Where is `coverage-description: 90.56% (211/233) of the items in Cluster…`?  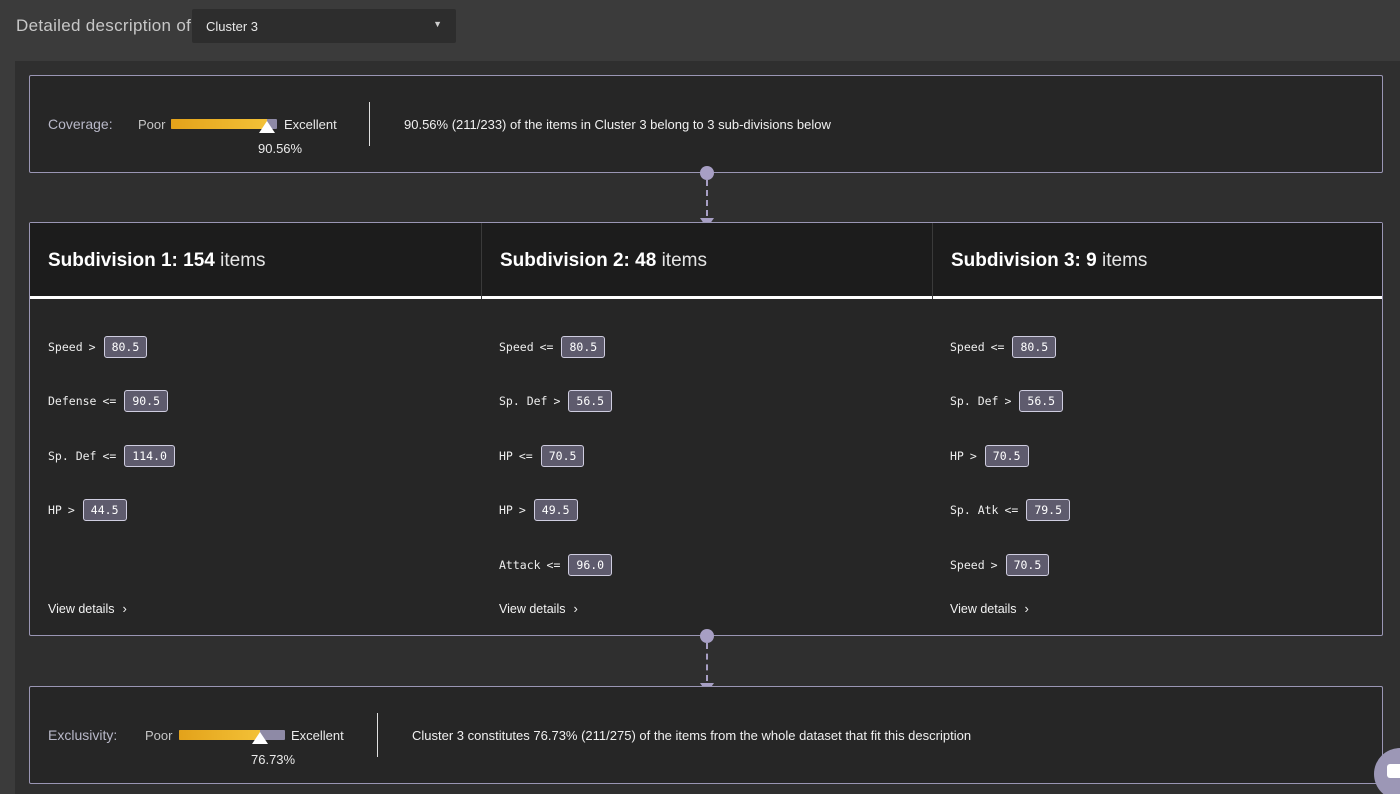
coverage-description: 90.56% (211/233) of the items in Cluster… is located at coordinates (617, 124).